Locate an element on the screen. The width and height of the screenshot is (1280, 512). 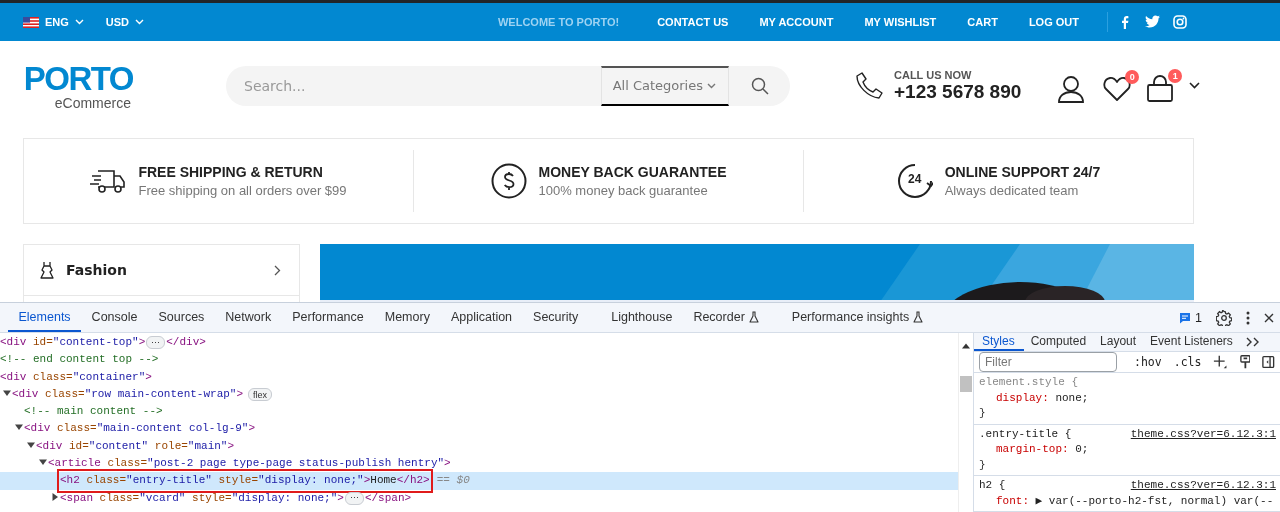
scroll-up-arrow-icon is located at coordinates (966, 346).